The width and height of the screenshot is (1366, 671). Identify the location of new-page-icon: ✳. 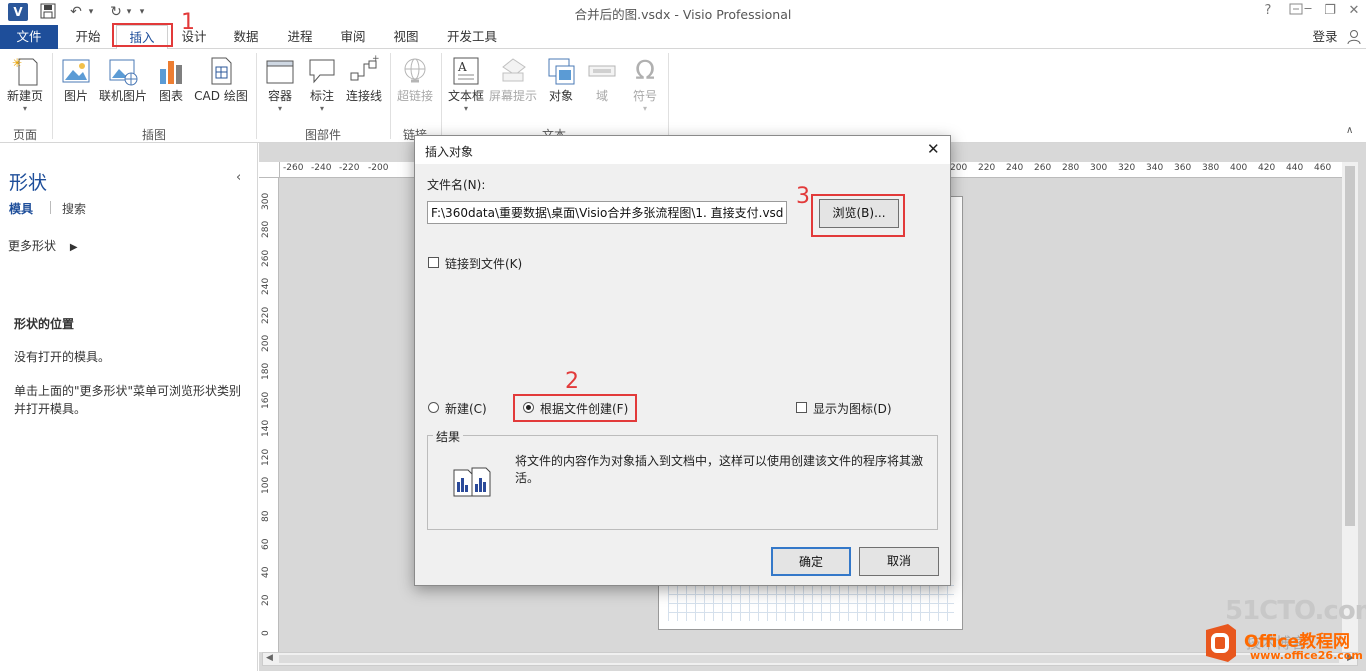
(25, 71).